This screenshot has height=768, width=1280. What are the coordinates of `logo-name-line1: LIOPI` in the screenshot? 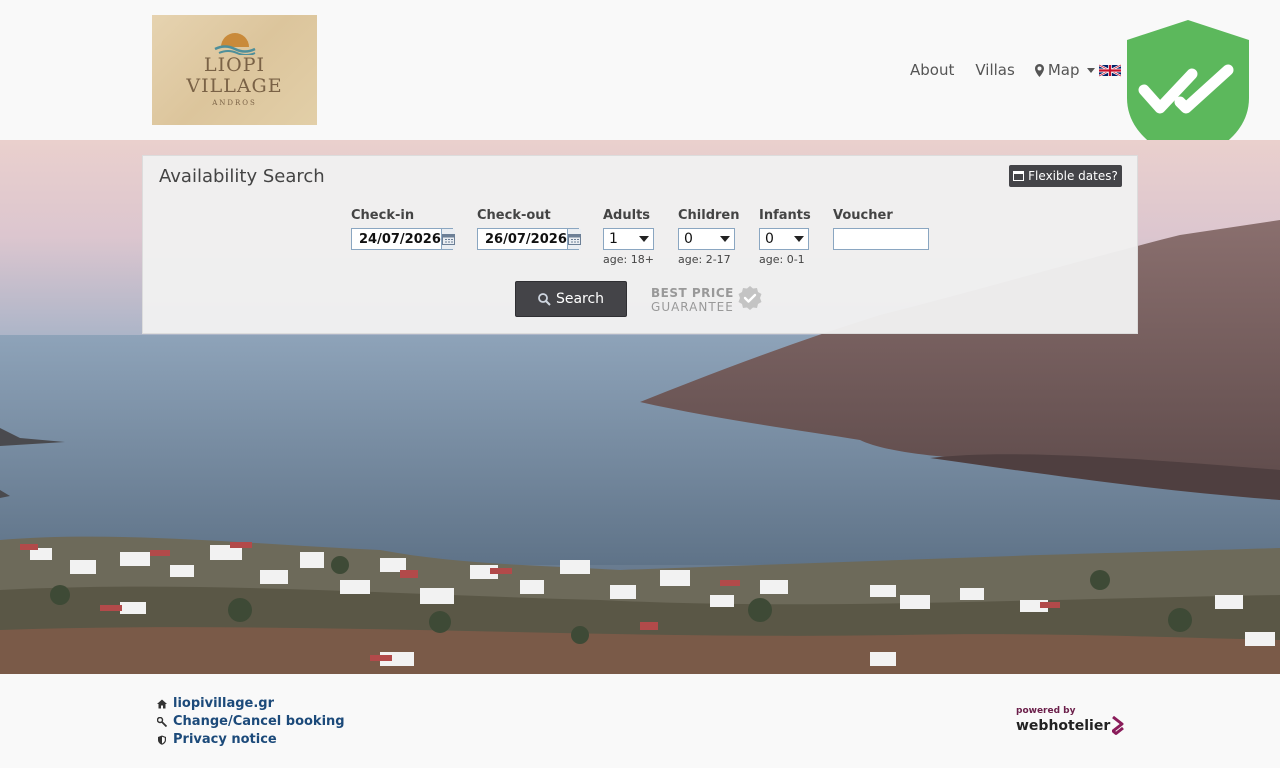 It's located at (234, 65).